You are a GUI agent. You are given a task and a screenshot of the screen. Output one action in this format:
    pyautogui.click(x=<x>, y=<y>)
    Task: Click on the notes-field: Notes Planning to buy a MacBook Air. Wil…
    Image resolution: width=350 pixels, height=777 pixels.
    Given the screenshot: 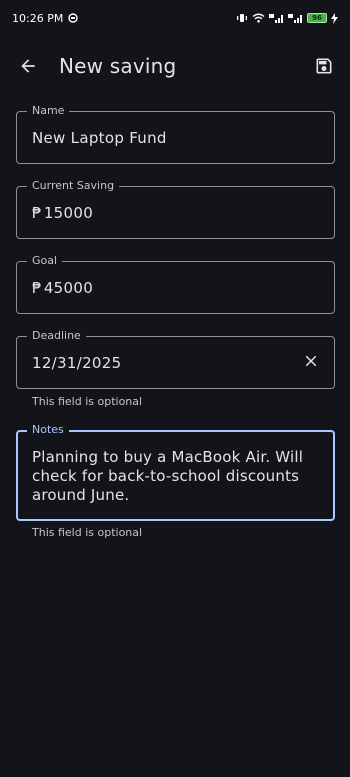 What is the action you would take?
    pyautogui.click(x=175, y=472)
    